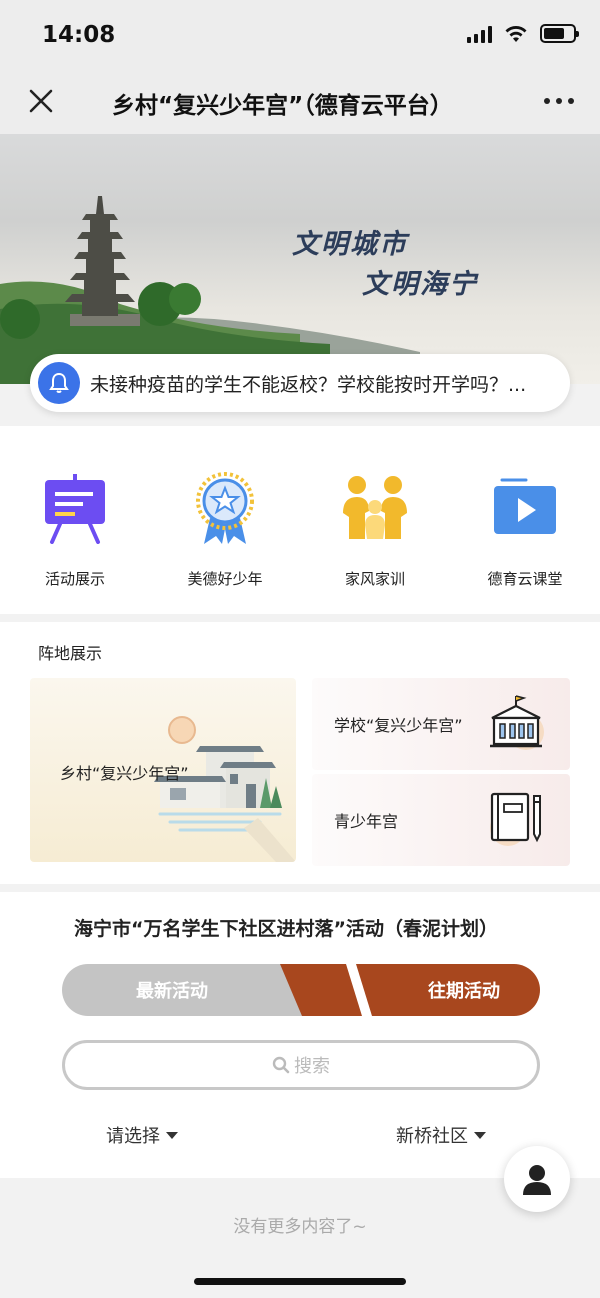 The image size is (600, 1298). I want to click on card-rural-youth-palace: 乡村“复兴少年宫”, so click(163, 770).